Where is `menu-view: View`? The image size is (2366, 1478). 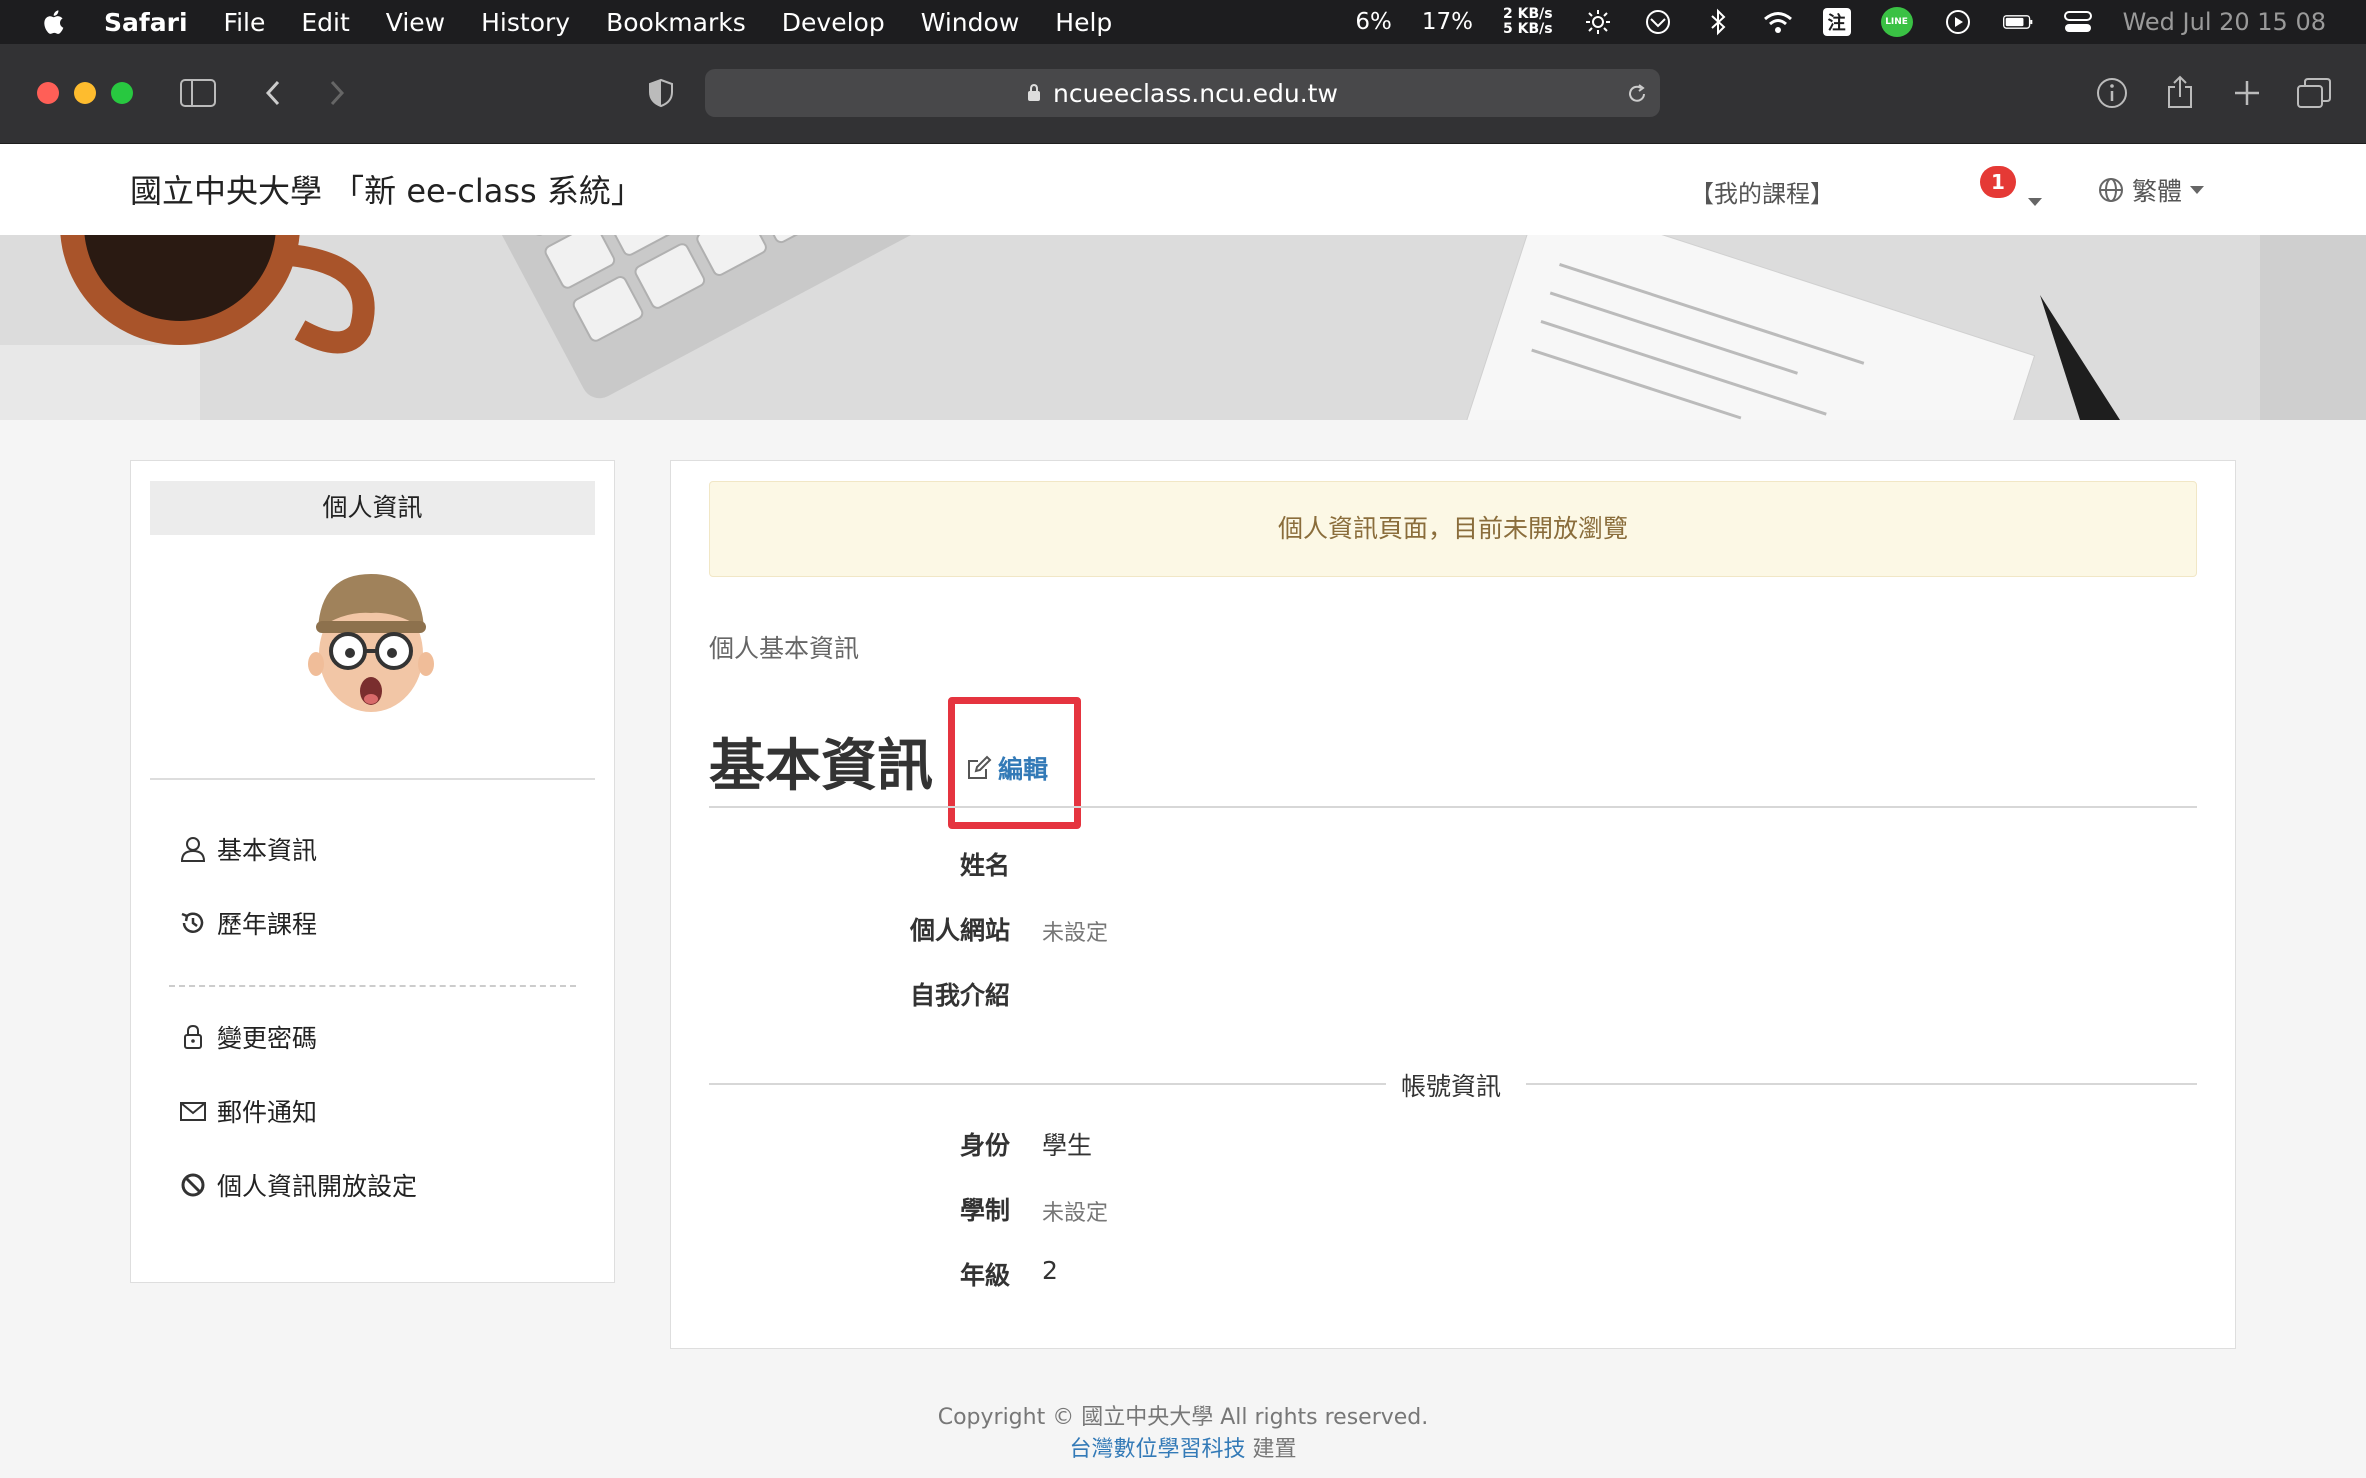
menu-view: View is located at coordinates (415, 22).